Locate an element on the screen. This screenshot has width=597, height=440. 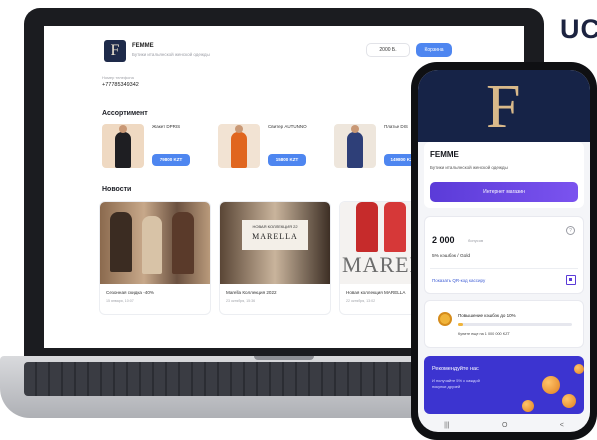
balance-value: 2 000 is located at coordinates (443, 240).